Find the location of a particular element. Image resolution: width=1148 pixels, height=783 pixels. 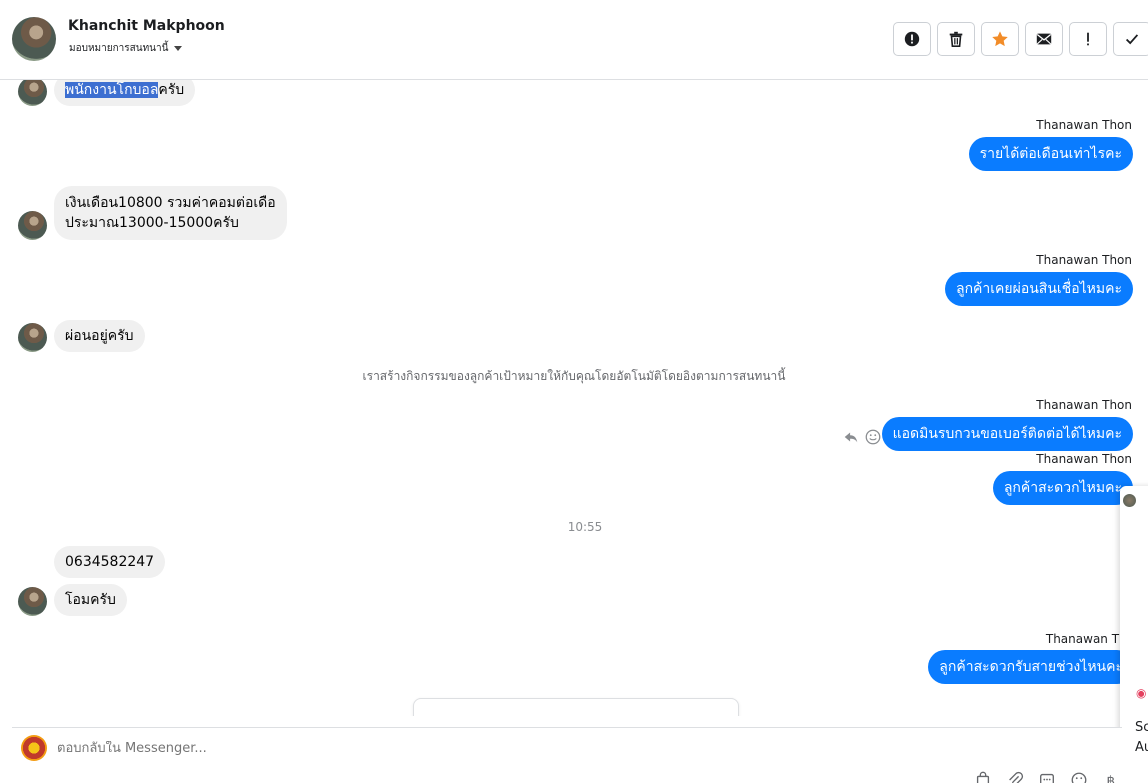

outgoing-message: ลูกค้าสะดวกรับสายช่วงไหนคะ is located at coordinates (1031, 667).